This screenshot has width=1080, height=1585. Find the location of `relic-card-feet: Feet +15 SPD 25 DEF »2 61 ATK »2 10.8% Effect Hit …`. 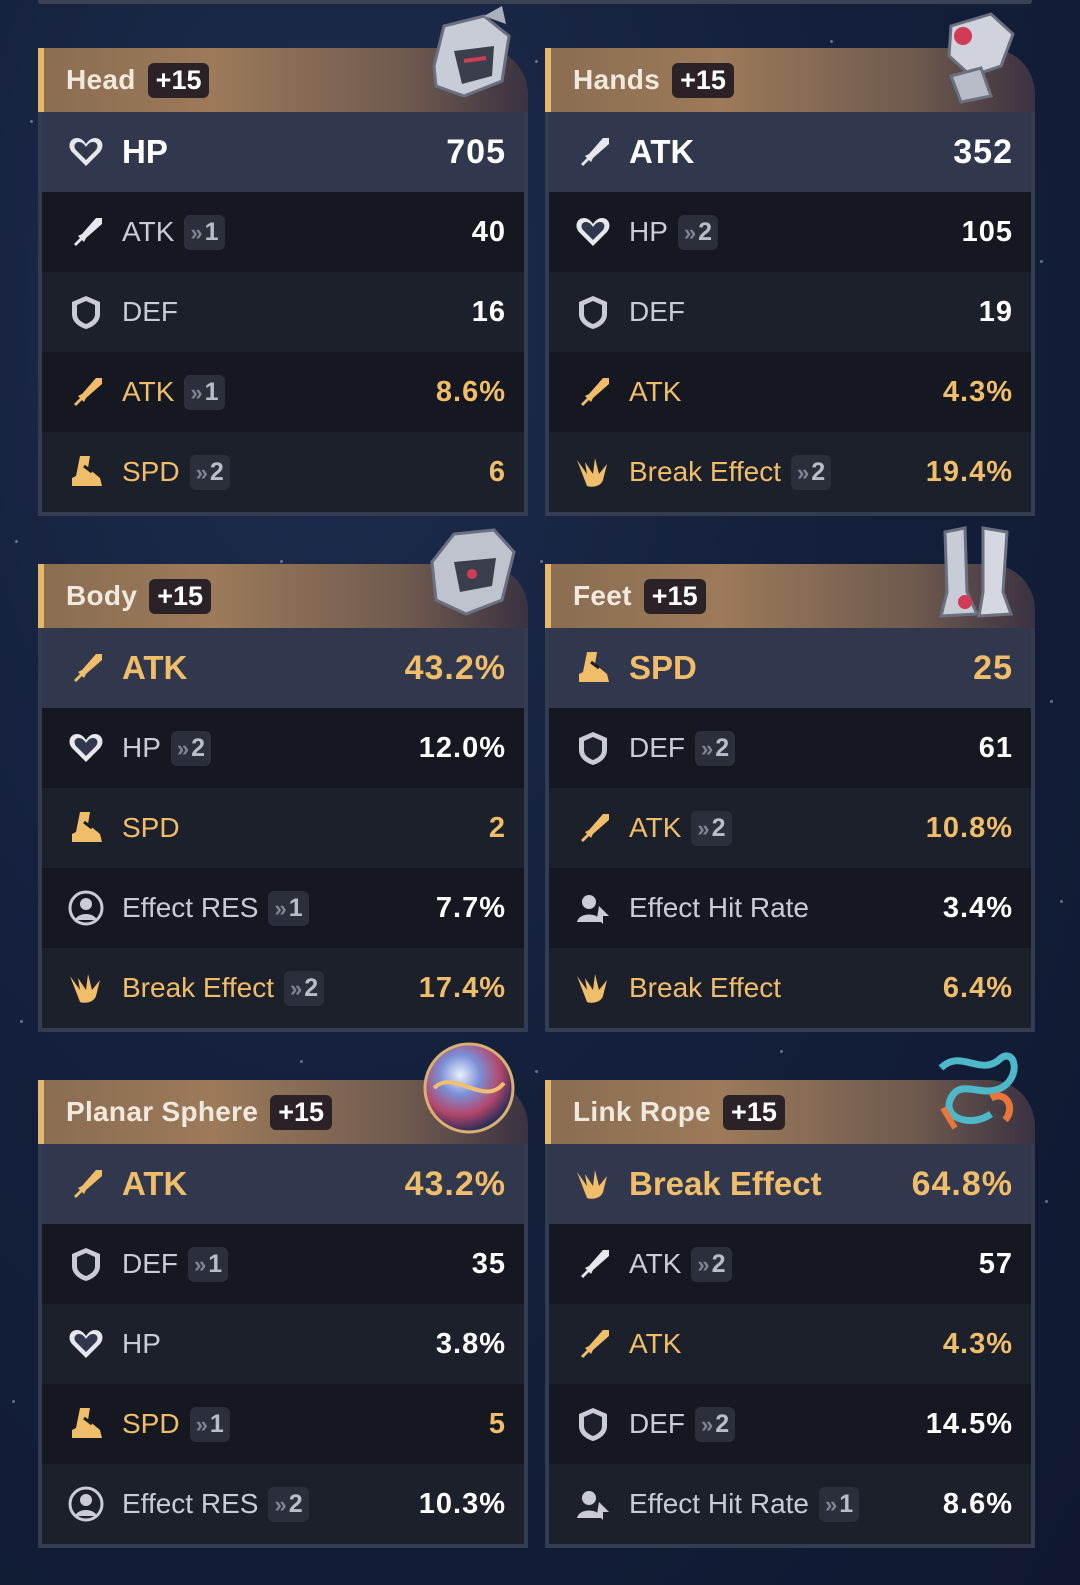

relic-card-feet: Feet +15 SPD 25 DEF »2 61 ATK »2 10.8% Effect Hit … is located at coordinates (790, 774).